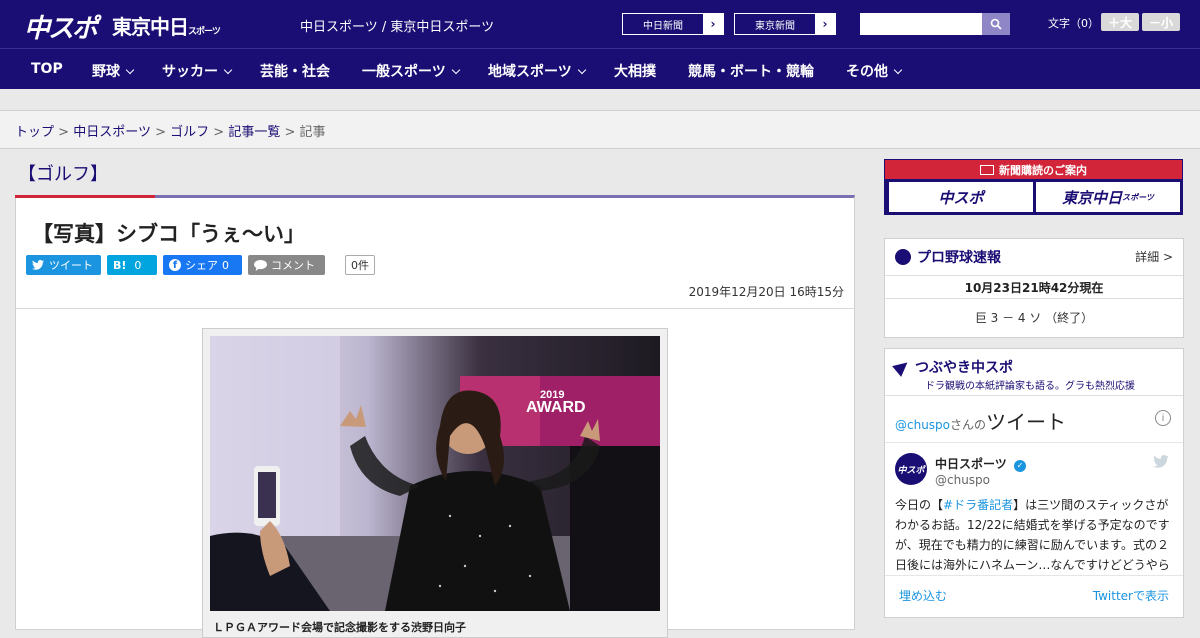 This screenshot has width=1200, height=638. What do you see at coordinates (922, 24) in the screenshot?
I see `search-input` at bounding box center [922, 24].